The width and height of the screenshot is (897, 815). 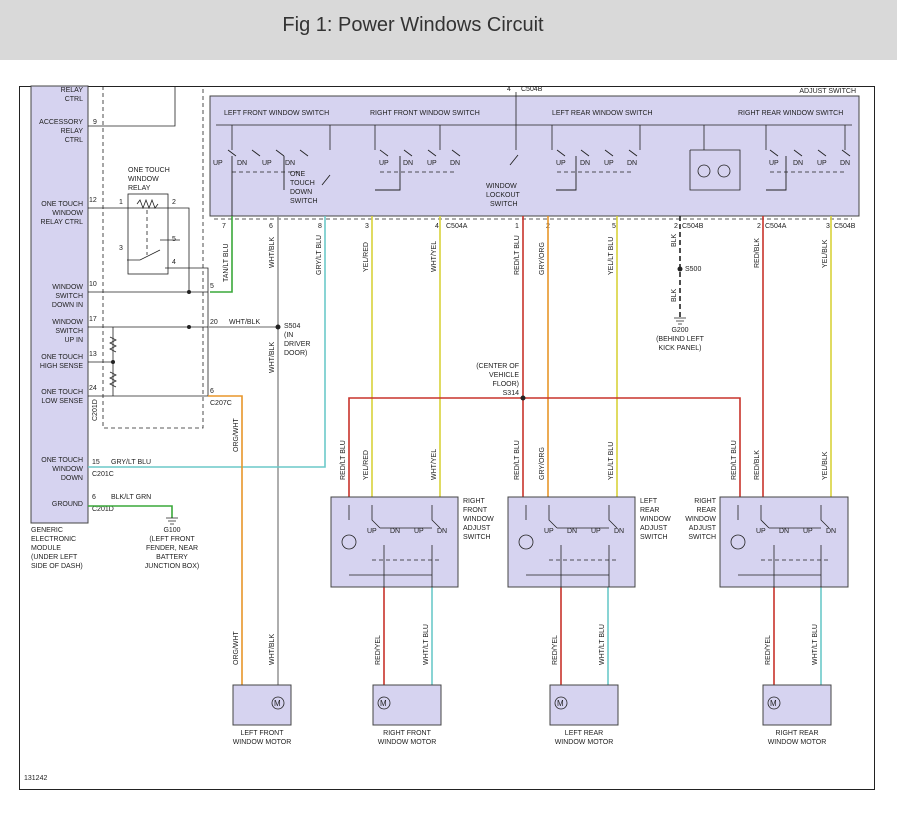 What do you see at coordinates (301, 192) in the screenshot?
I see `one-touch-label: DOWN` at bounding box center [301, 192].